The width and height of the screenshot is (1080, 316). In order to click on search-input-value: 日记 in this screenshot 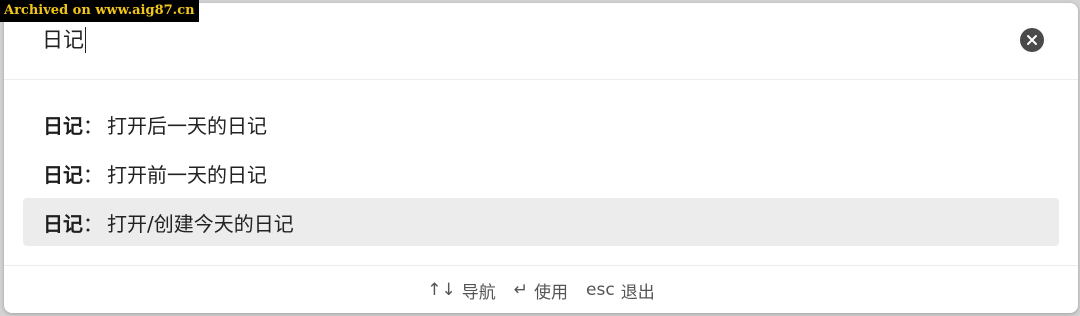, I will do `click(63, 40)`.